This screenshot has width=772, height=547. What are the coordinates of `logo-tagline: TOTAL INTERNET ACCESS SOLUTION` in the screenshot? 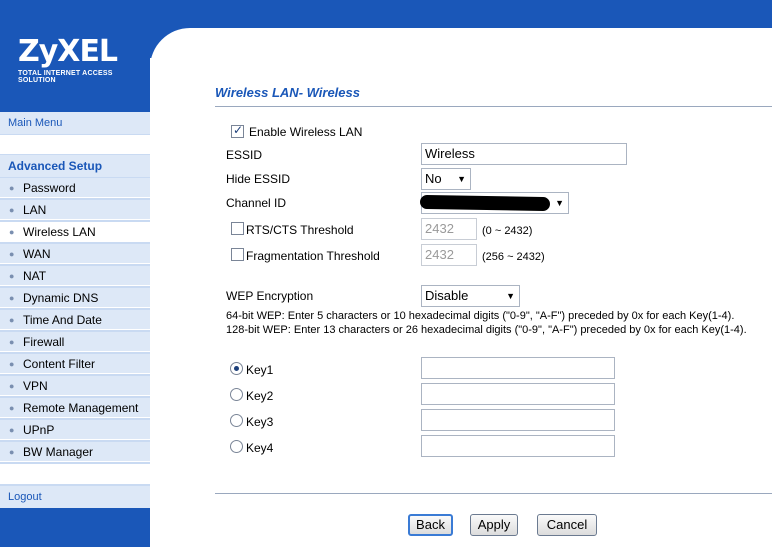 It's located at (65, 77).